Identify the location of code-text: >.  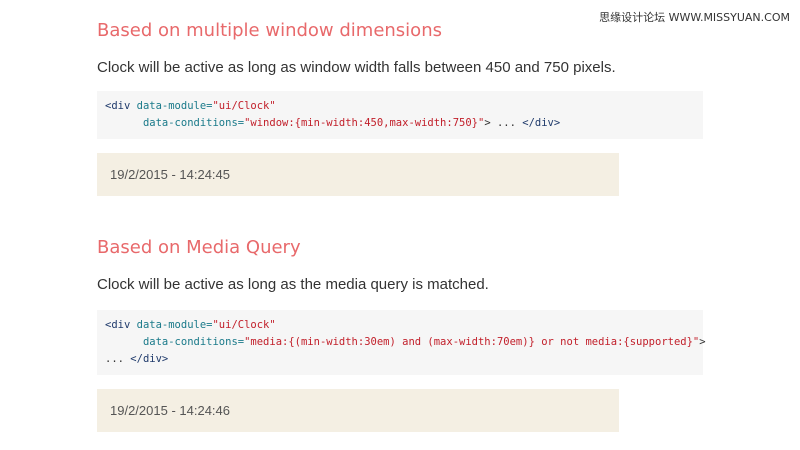
(702, 342).